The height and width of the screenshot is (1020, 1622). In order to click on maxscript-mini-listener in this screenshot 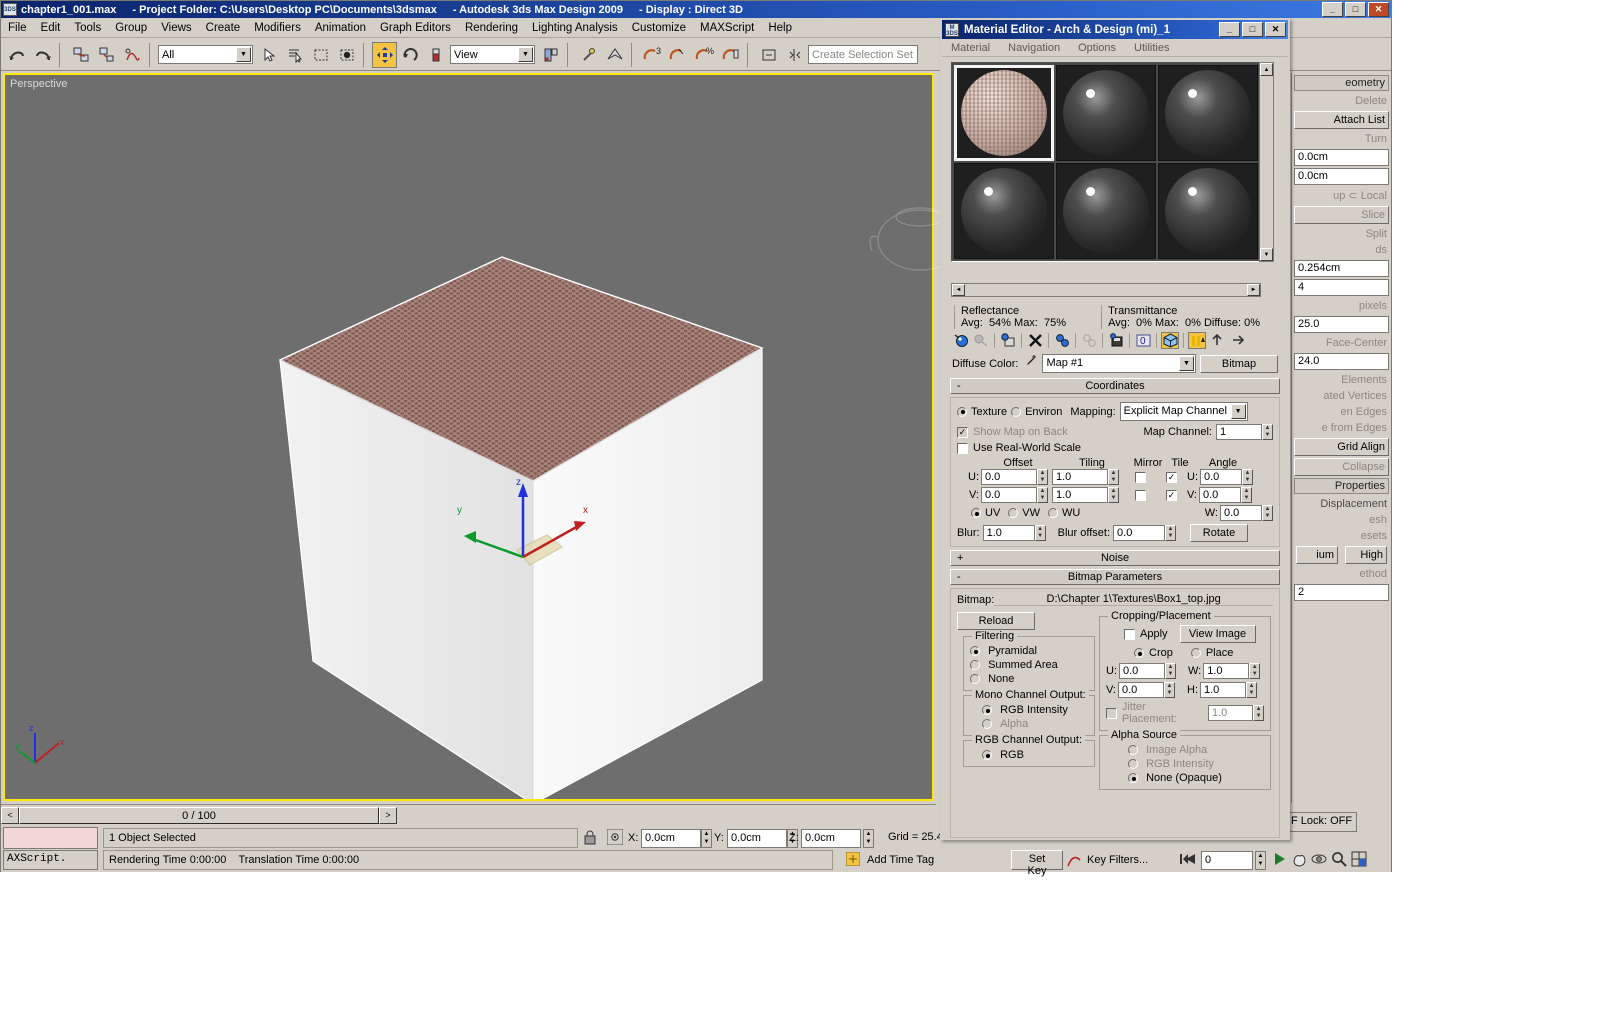, I will do `click(50, 838)`.